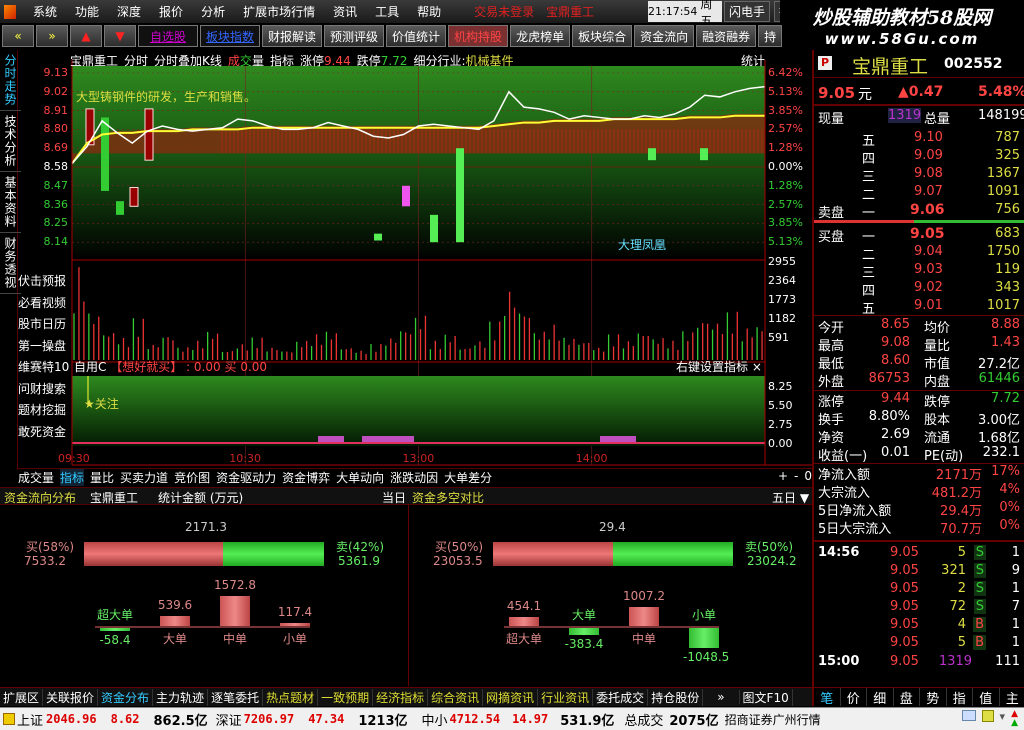  I want to click on bid-price: 9.03, so click(928, 269).